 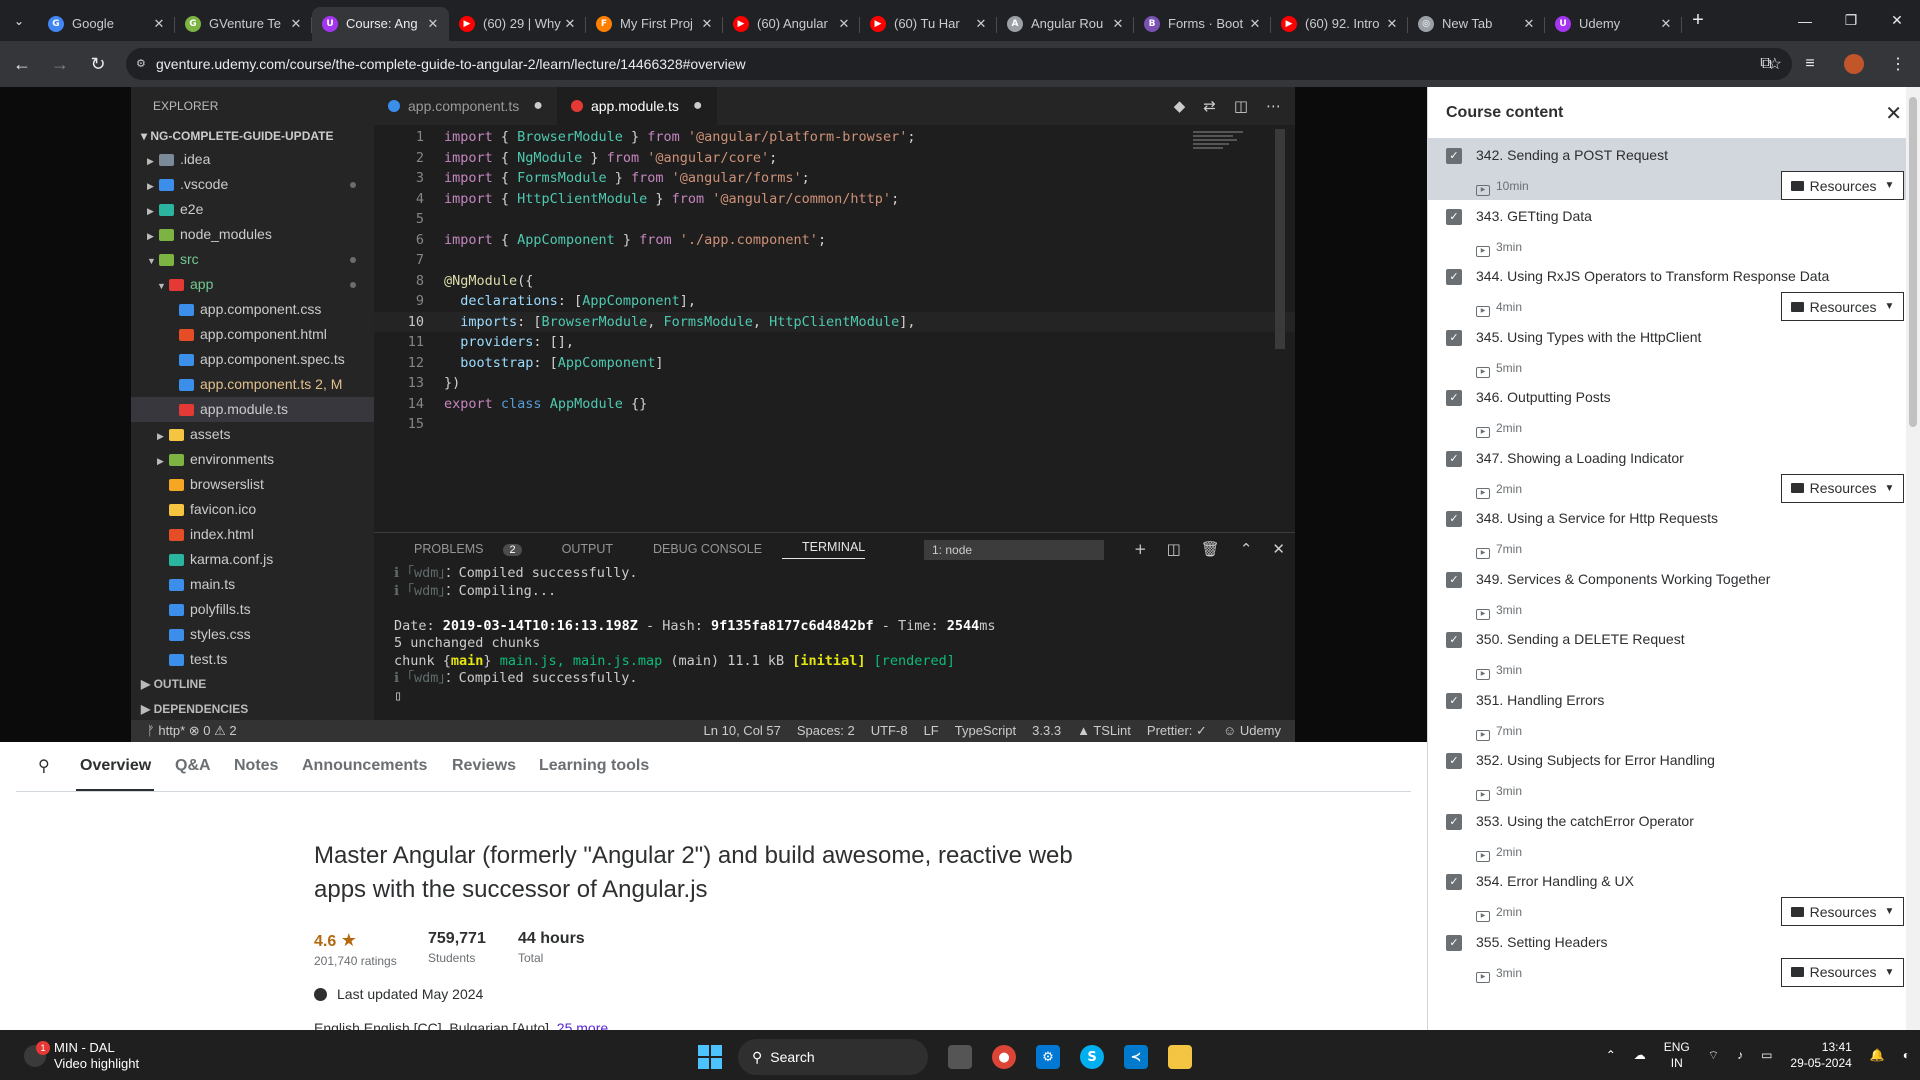 I want to click on course-tab-reviews: Reviews, so click(x=484, y=766).